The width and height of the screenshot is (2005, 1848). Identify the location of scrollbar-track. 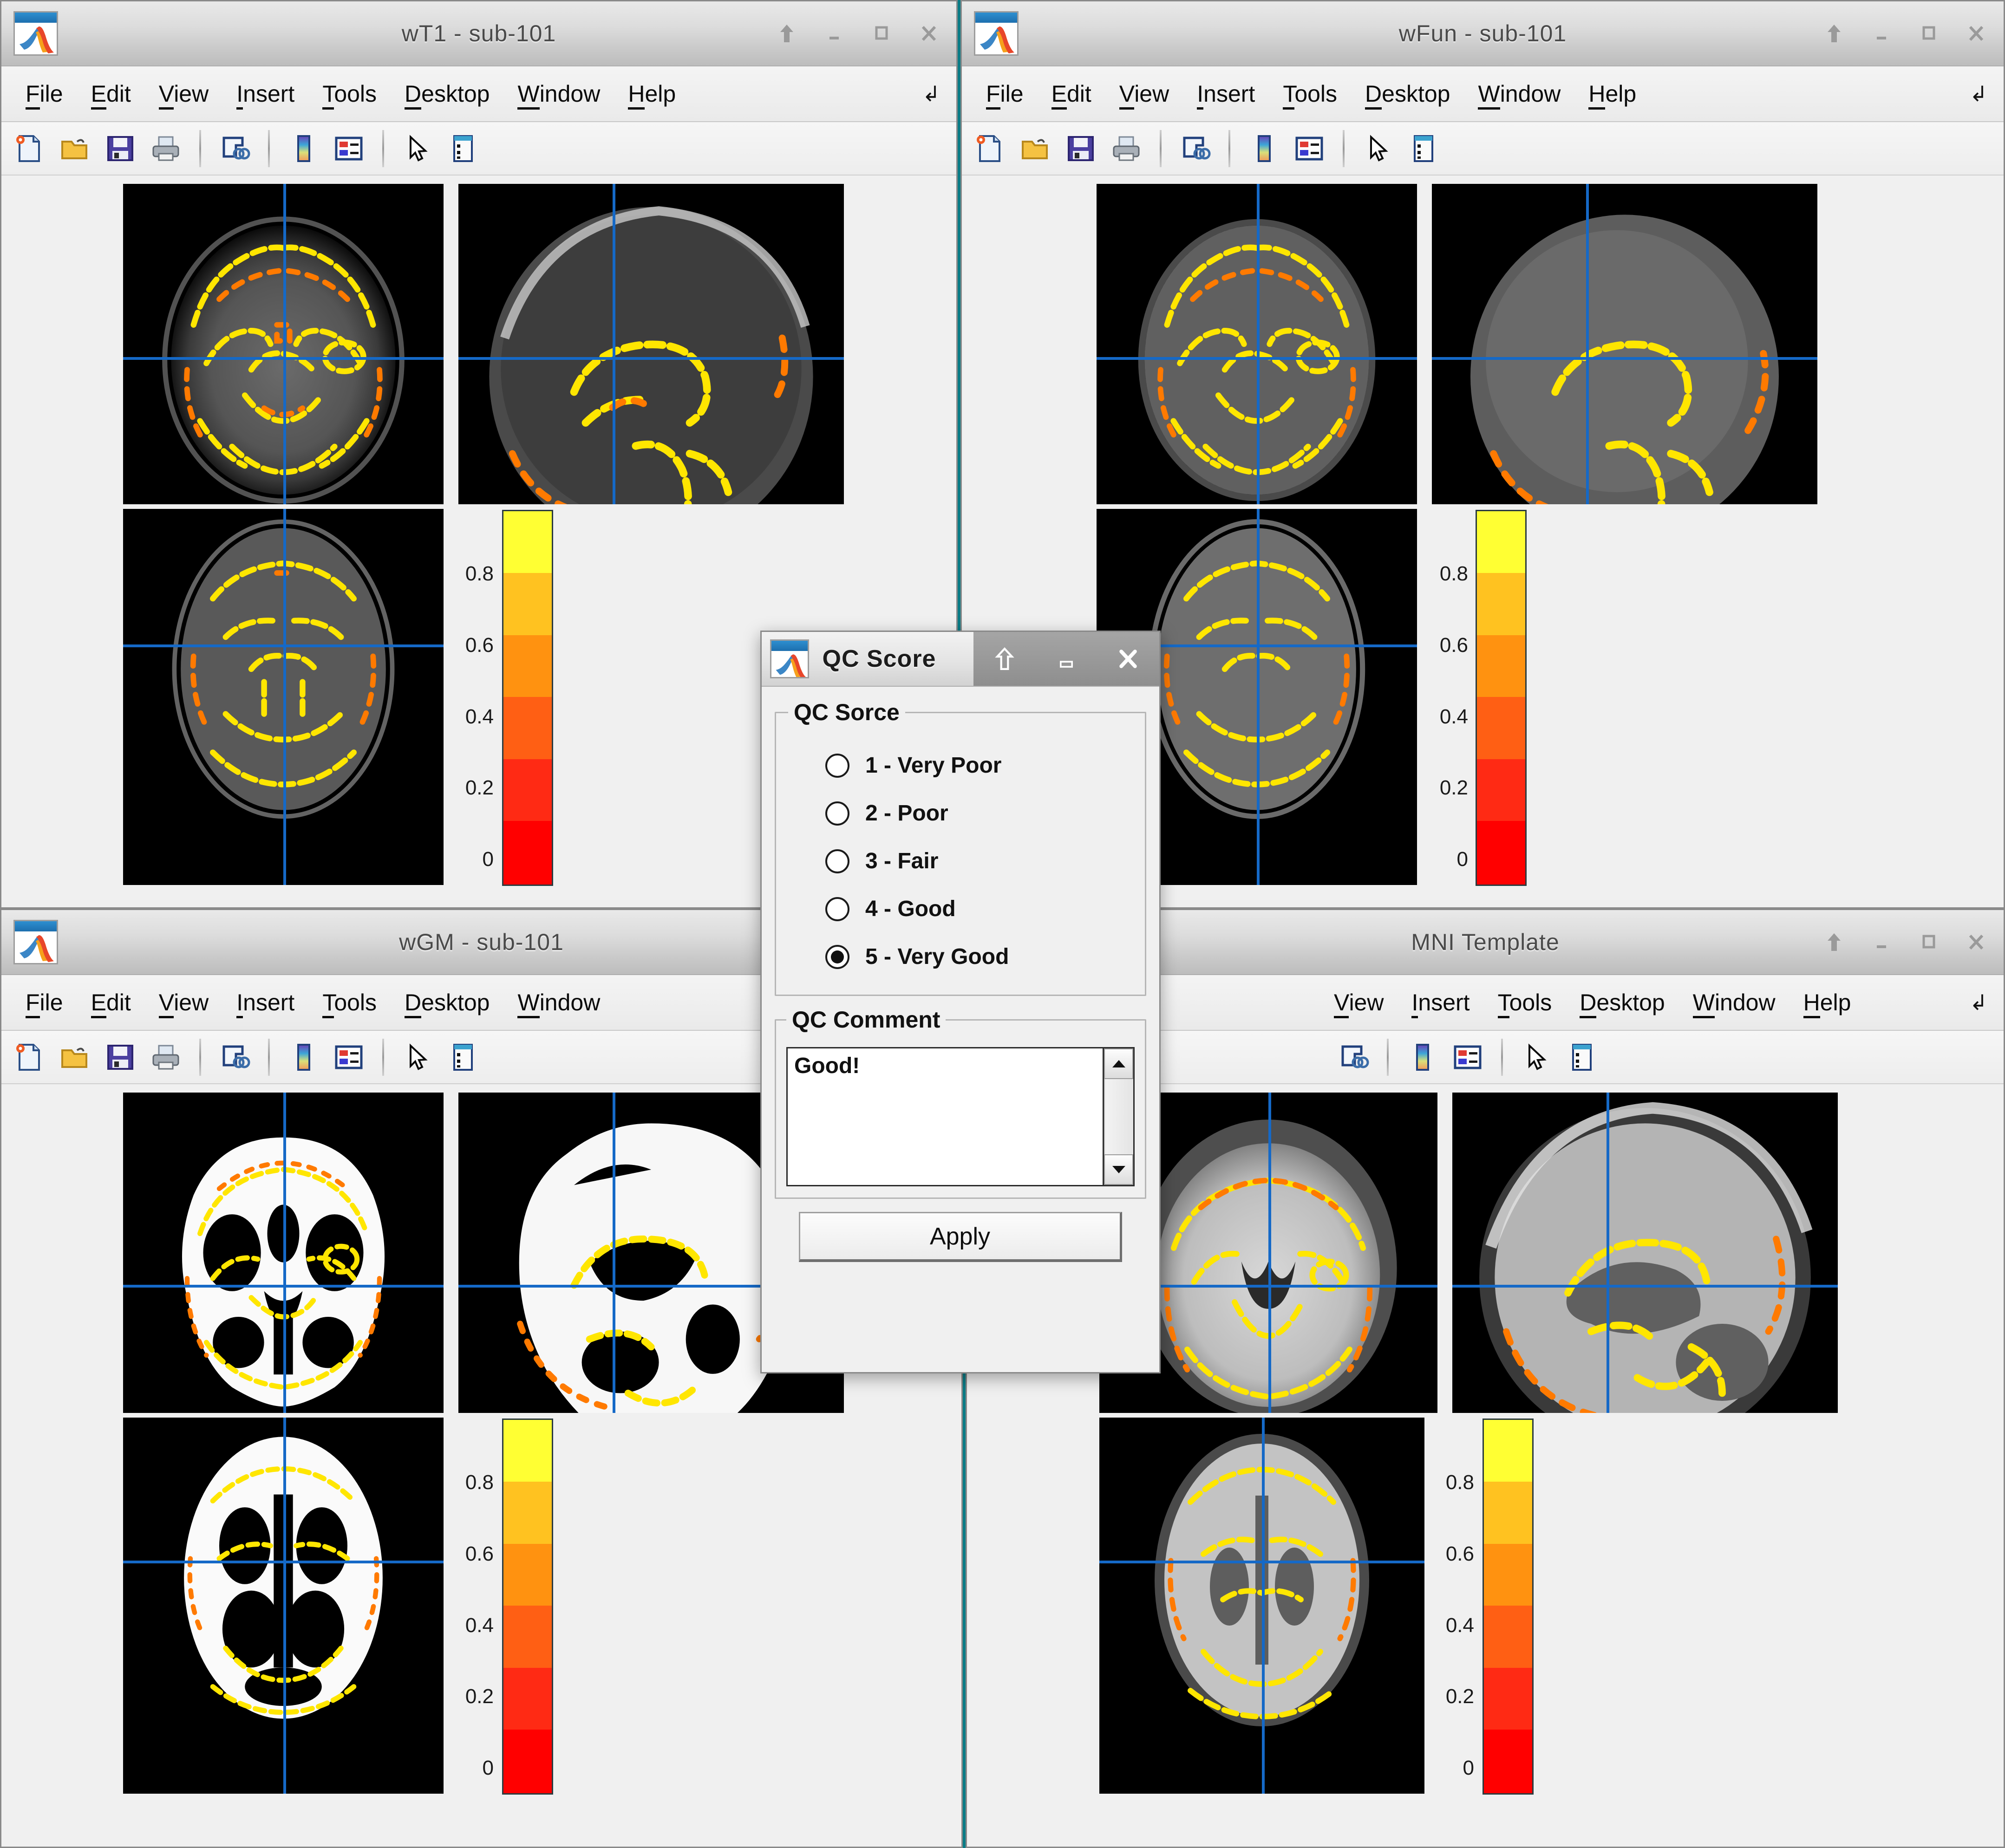
(1118, 1116).